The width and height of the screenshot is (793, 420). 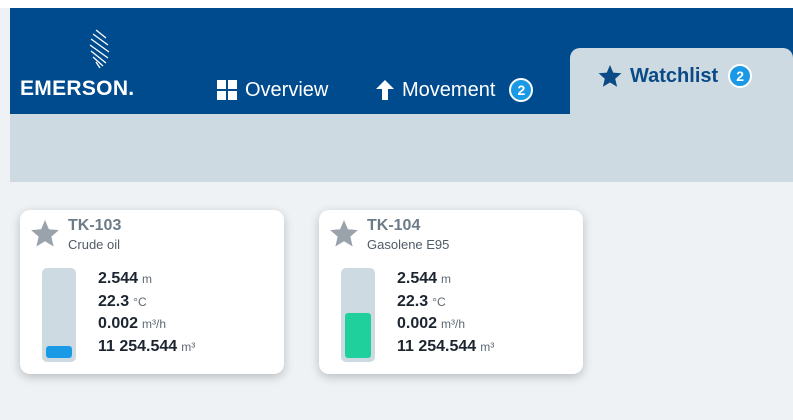 I want to click on grid-icon, so click(x=227, y=90).